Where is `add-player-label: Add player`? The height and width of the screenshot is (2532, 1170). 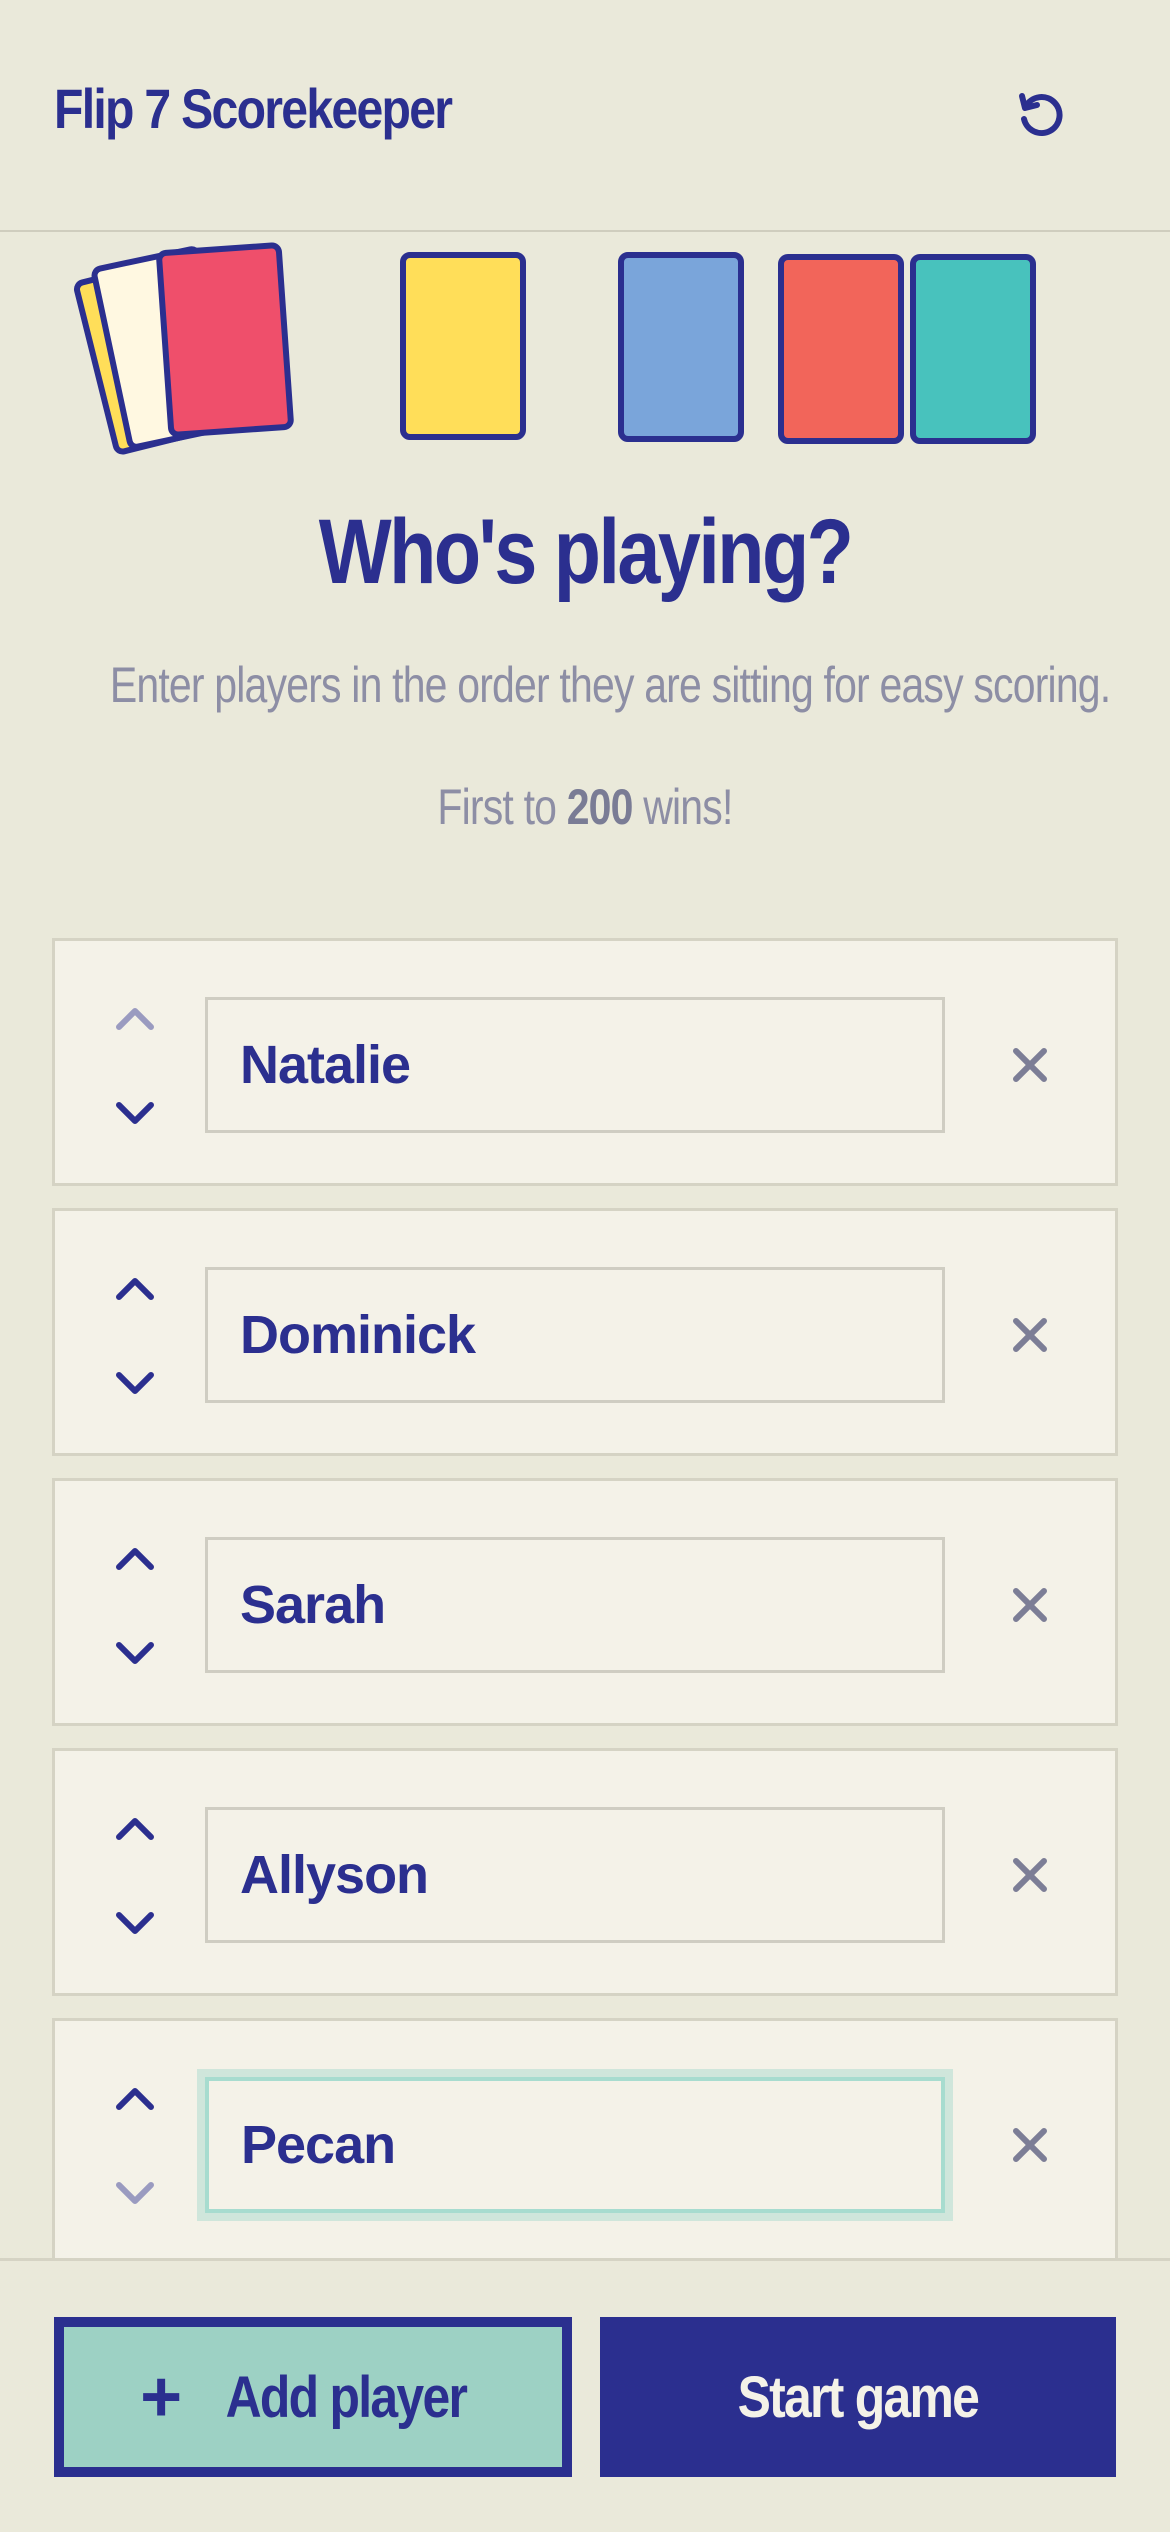
add-player-label: Add player is located at coordinates (346, 2397).